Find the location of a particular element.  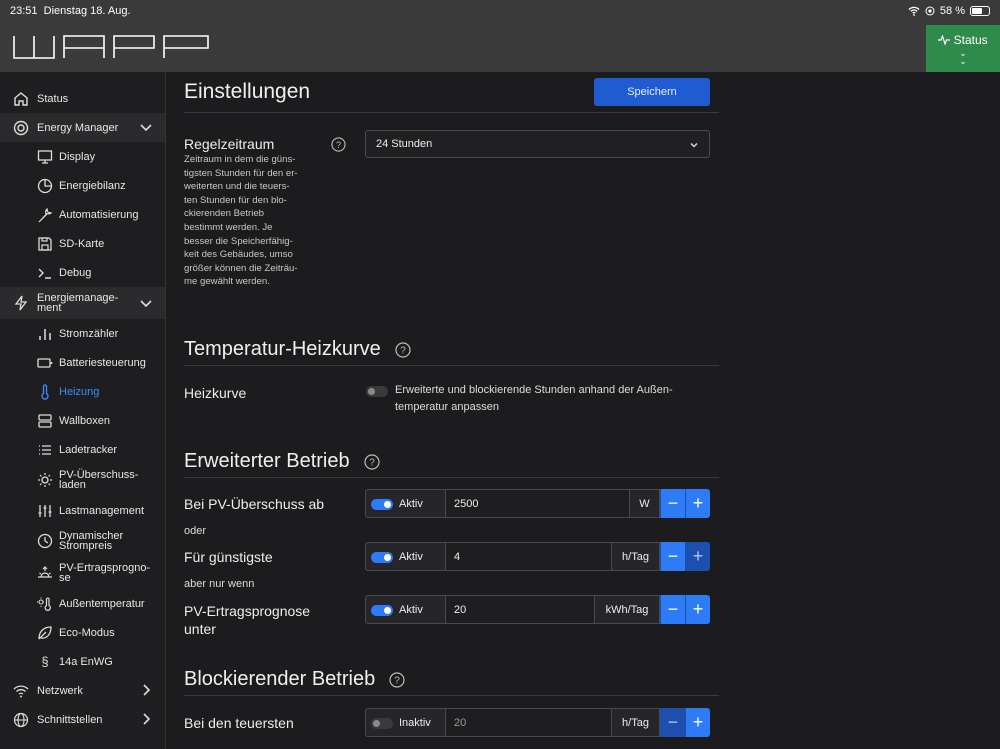

save-button: Speichern is located at coordinates (652, 92).